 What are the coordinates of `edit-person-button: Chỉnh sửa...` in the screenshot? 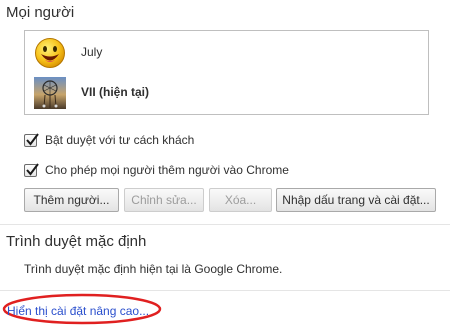 It's located at (164, 200).